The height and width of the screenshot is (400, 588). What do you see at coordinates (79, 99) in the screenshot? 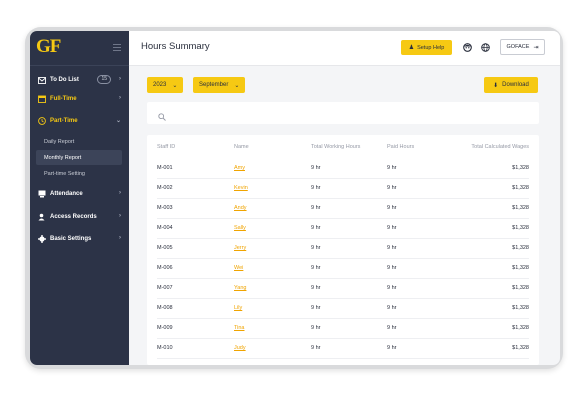
I see `sidebar-item-full-time: Full-Time ›` at bounding box center [79, 99].